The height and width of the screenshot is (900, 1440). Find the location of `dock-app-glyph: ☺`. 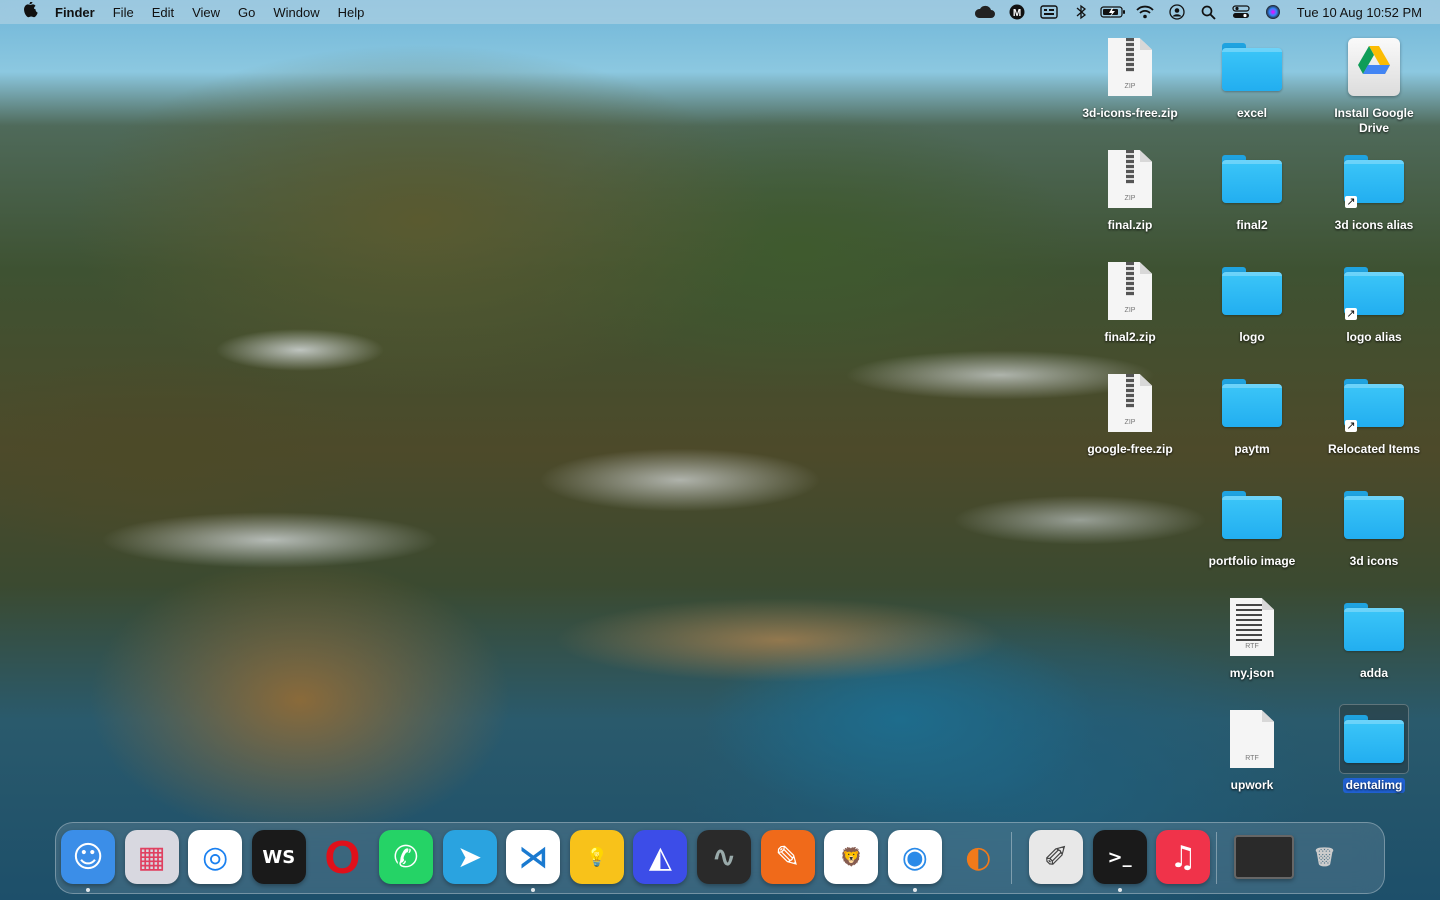

dock-app-glyph: ☺ is located at coordinates (88, 857).